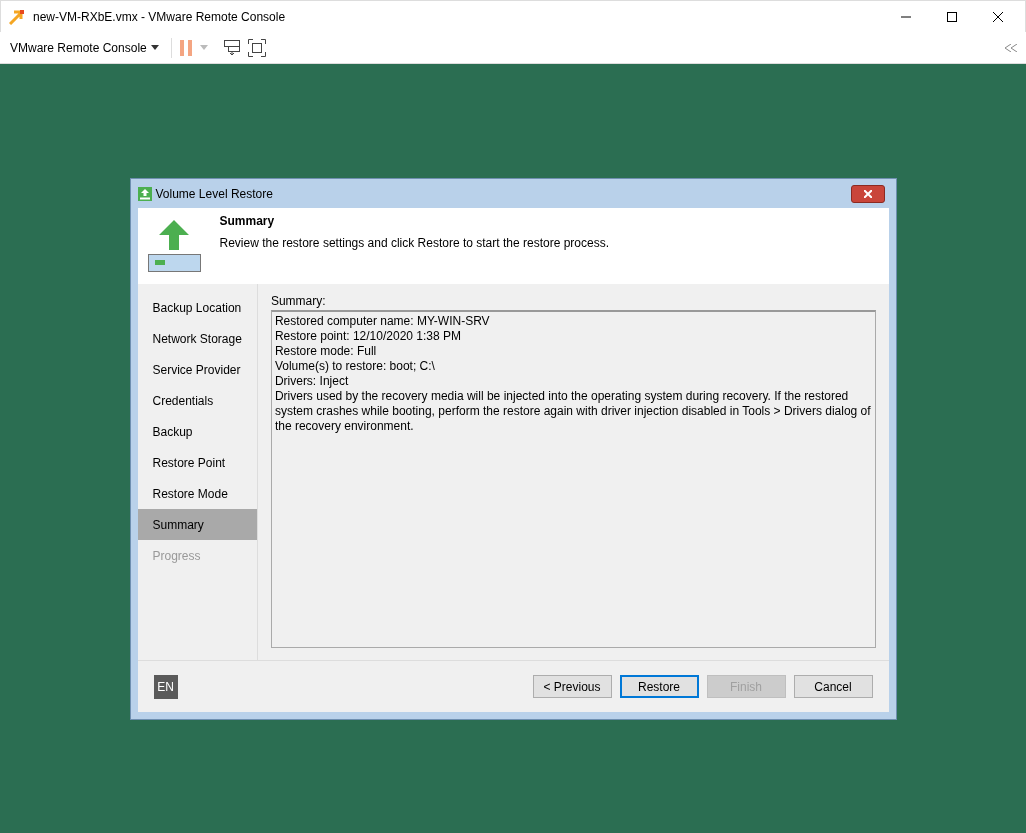 Image resolution: width=1026 pixels, height=833 pixels. I want to click on wizard-step: Network Storage, so click(197, 338).